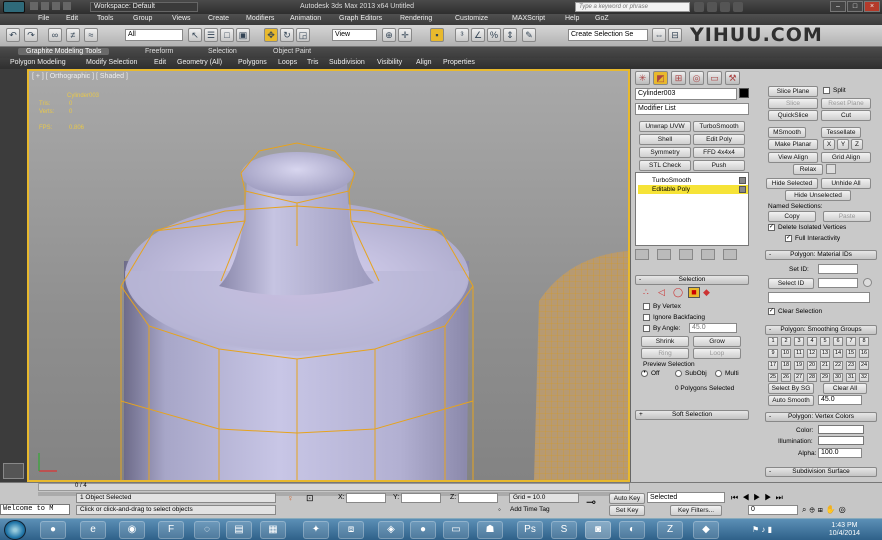 The image size is (882, 540). What do you see at coordinates (845, 388) in the screenshot?
I see `clear-all-button: Clear All` at bounding box center [845, 388].